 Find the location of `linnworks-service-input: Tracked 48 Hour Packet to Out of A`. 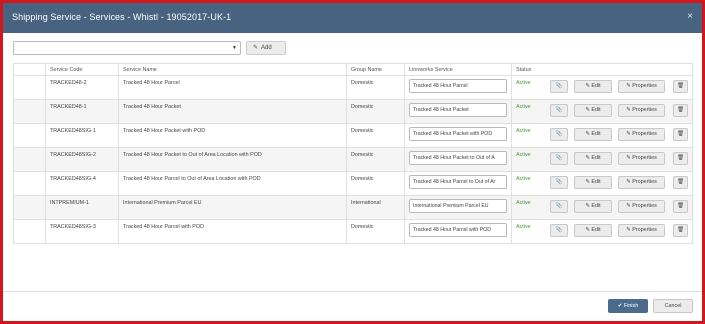

linnworks-service-input: Tracked 48 Hour Packet to Out of A is located at coordinates (458, 158).